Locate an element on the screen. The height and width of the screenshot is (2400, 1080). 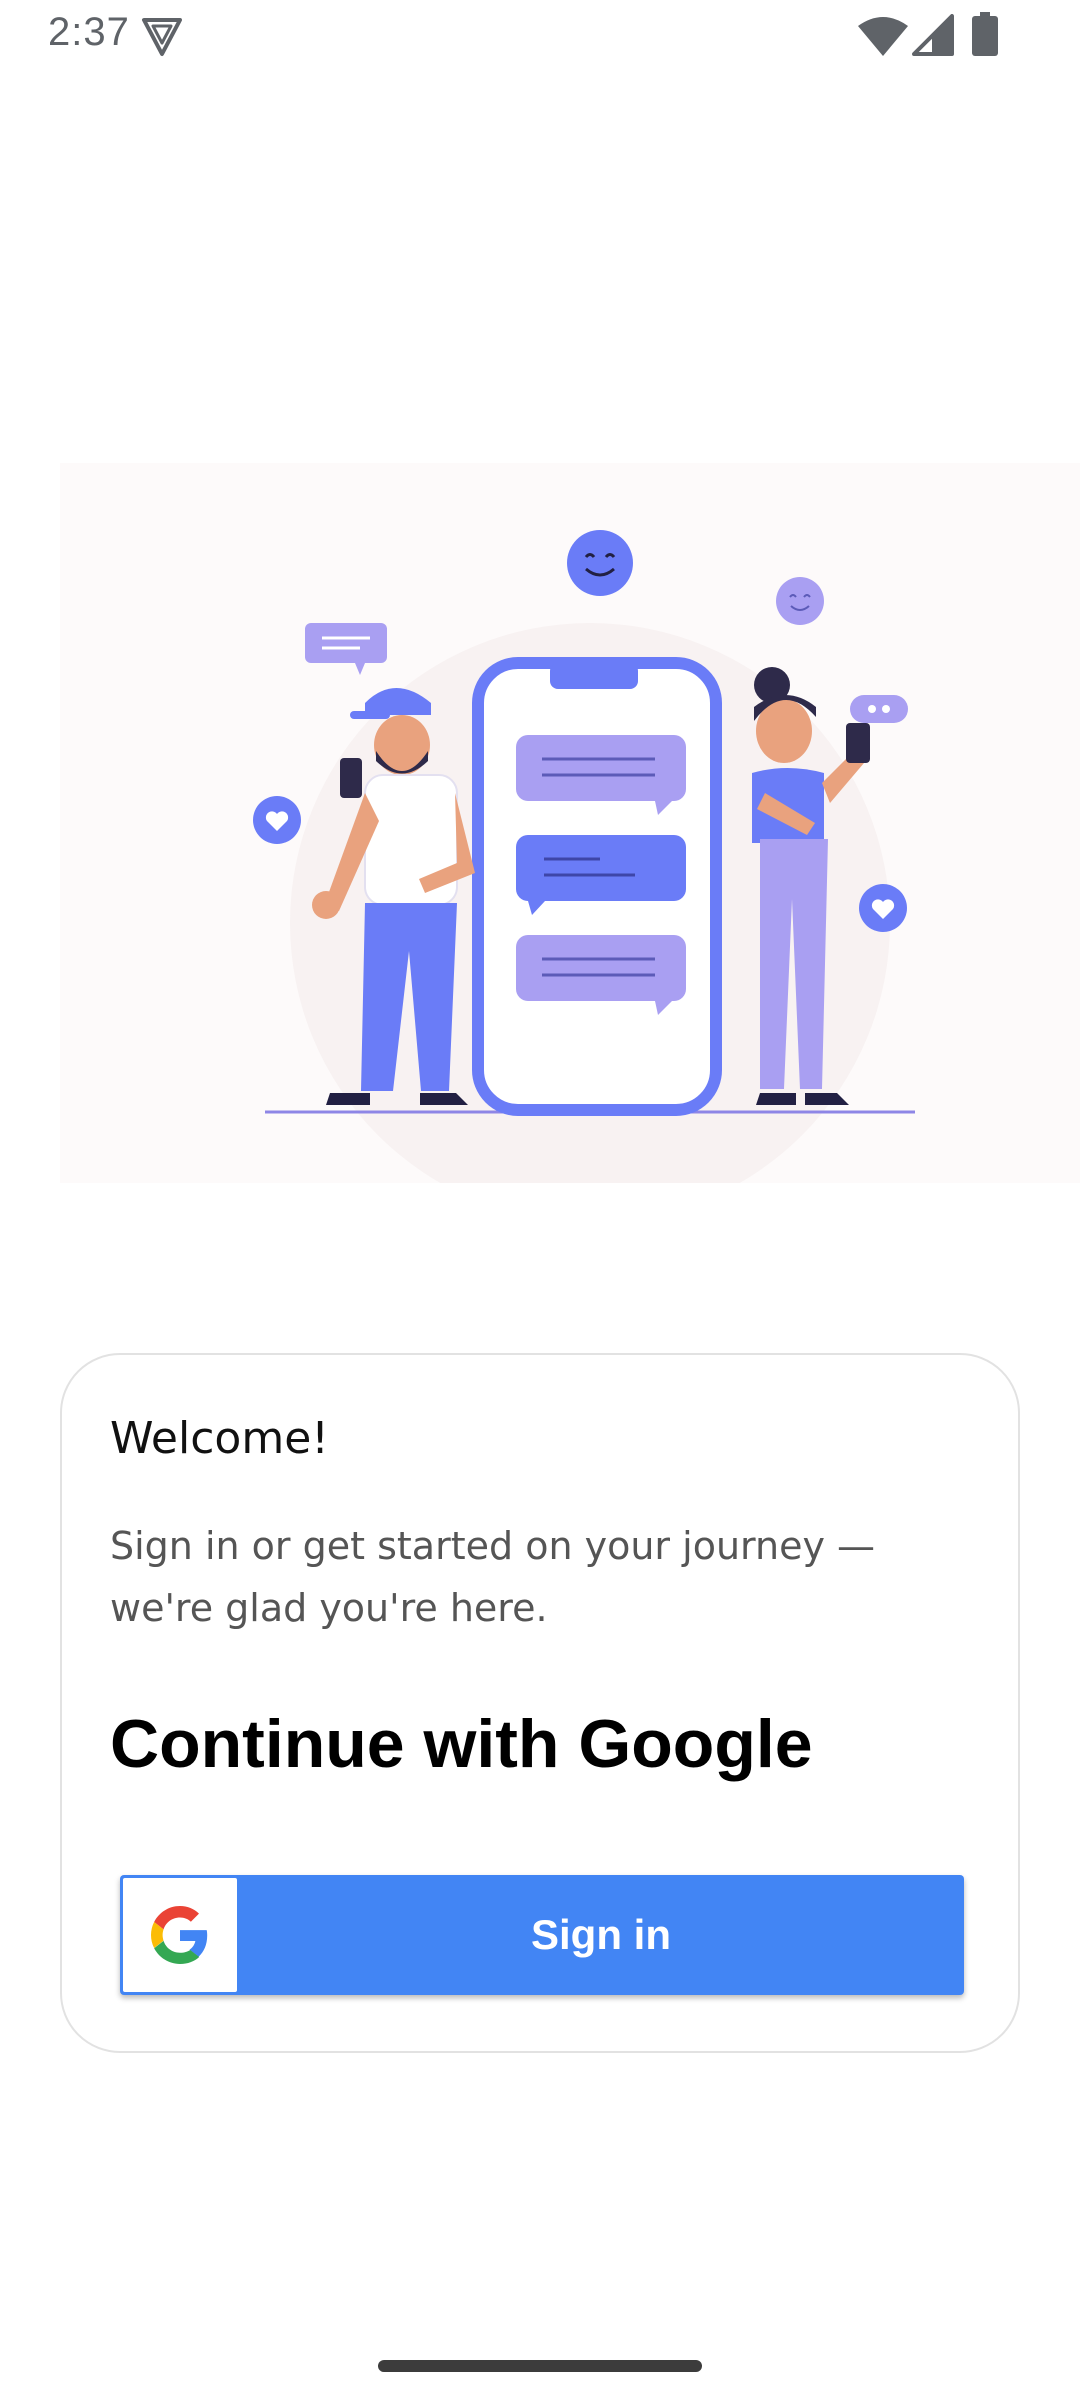
continue-with-google-heading: Continue with Google is located at coordinates (461, 1744).